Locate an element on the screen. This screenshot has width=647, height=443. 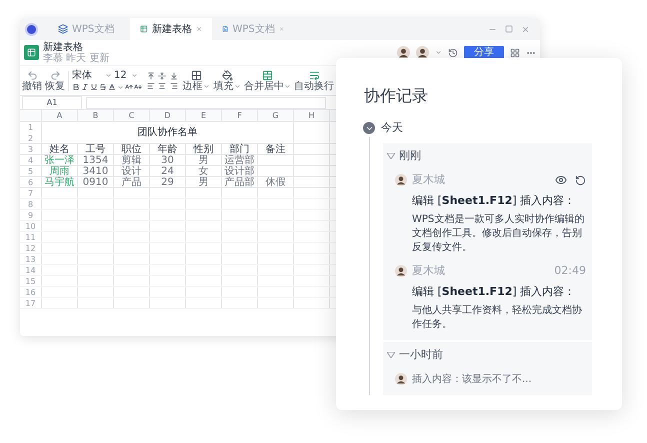
row-number: 12 is located at coordinates (31, 248).